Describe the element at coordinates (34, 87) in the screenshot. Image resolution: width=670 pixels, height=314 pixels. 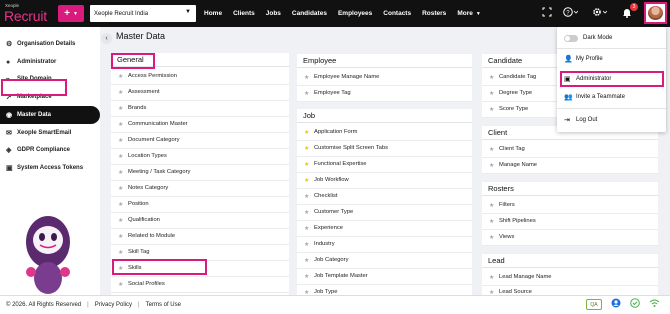
I see `master-data-highlight` at that location.